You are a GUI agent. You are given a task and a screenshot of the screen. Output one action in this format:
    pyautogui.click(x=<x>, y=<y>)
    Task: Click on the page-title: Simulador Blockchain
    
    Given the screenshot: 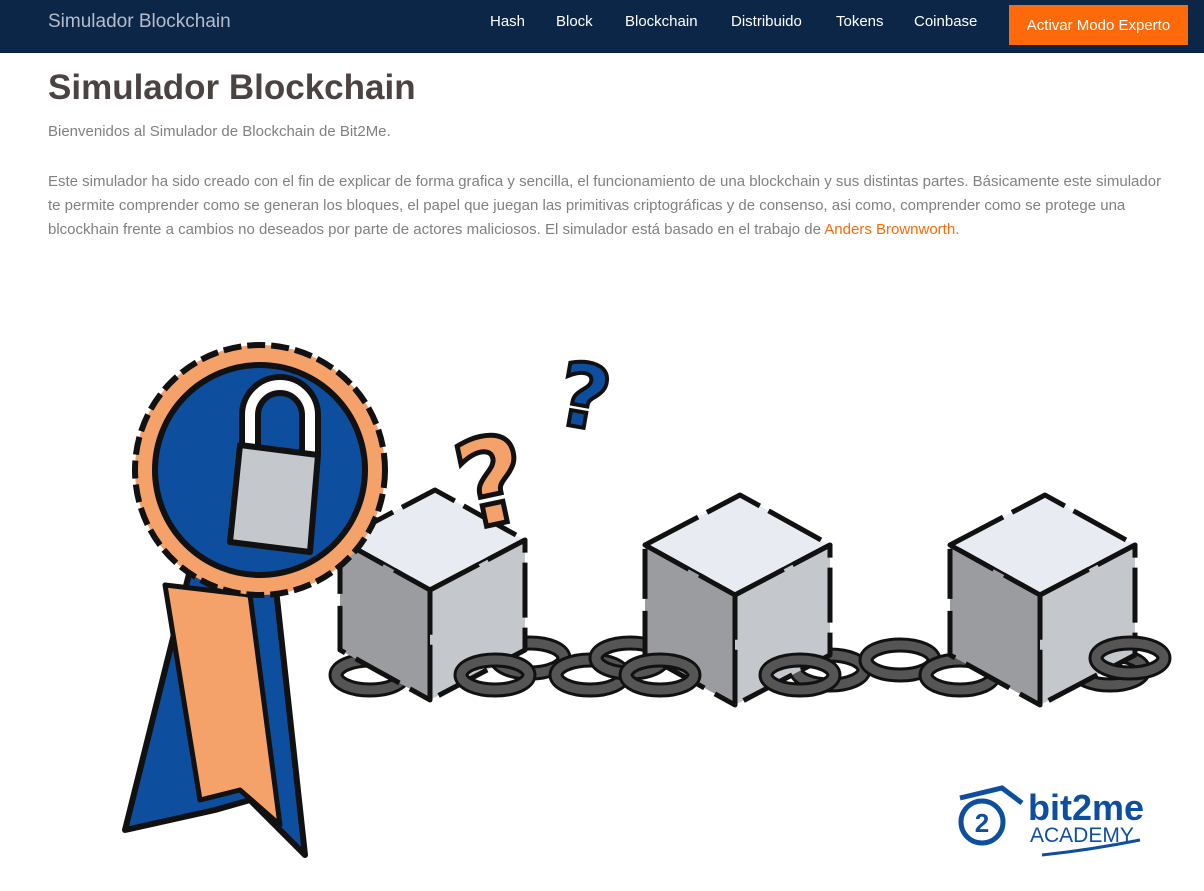 What is the action you would take?
    pyautogui.click(x=232, y=87)
    